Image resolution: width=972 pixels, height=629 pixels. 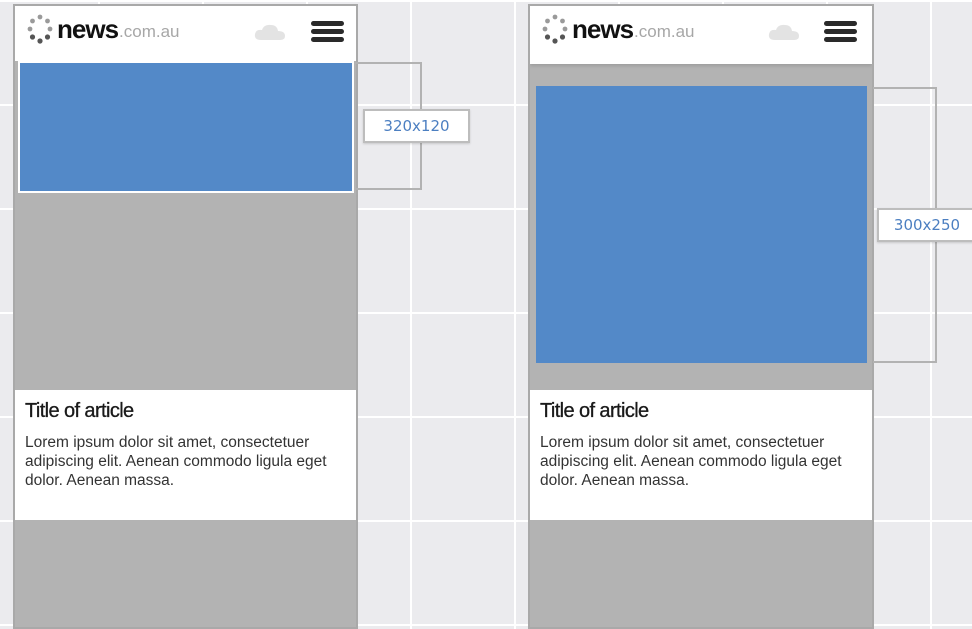 What do you see at coordinates (186, 127) in the screenshot?
I see `ad-slot-banner` at bounding box center [186, 127].